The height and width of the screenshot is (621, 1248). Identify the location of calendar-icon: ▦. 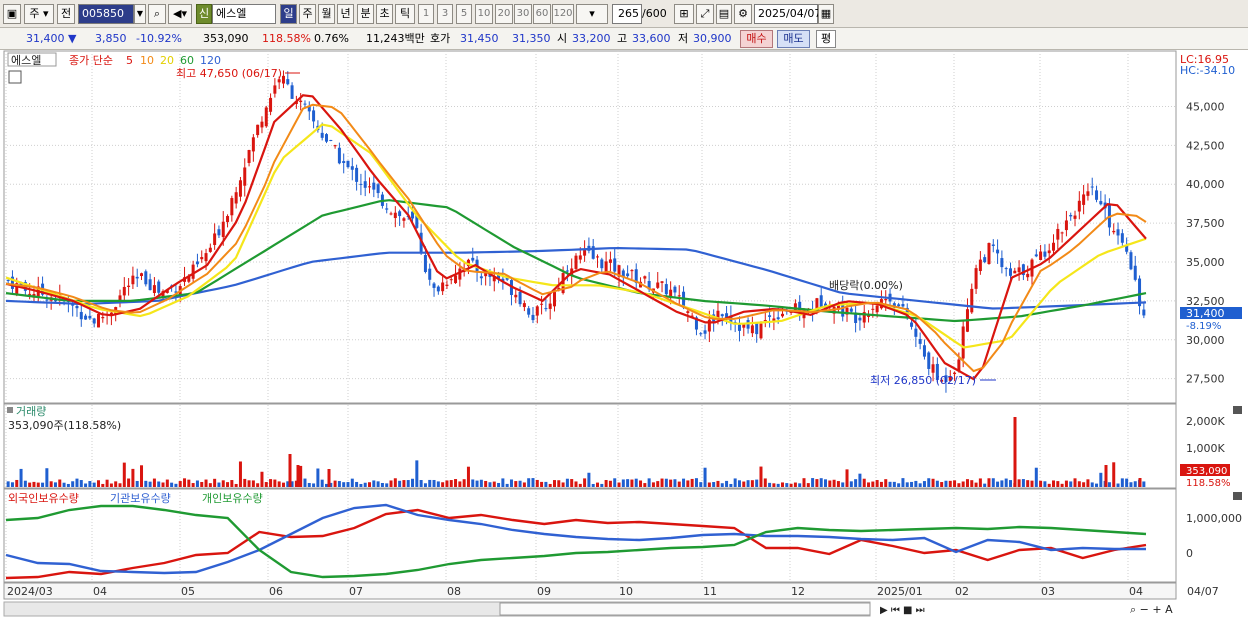
(826, 14).